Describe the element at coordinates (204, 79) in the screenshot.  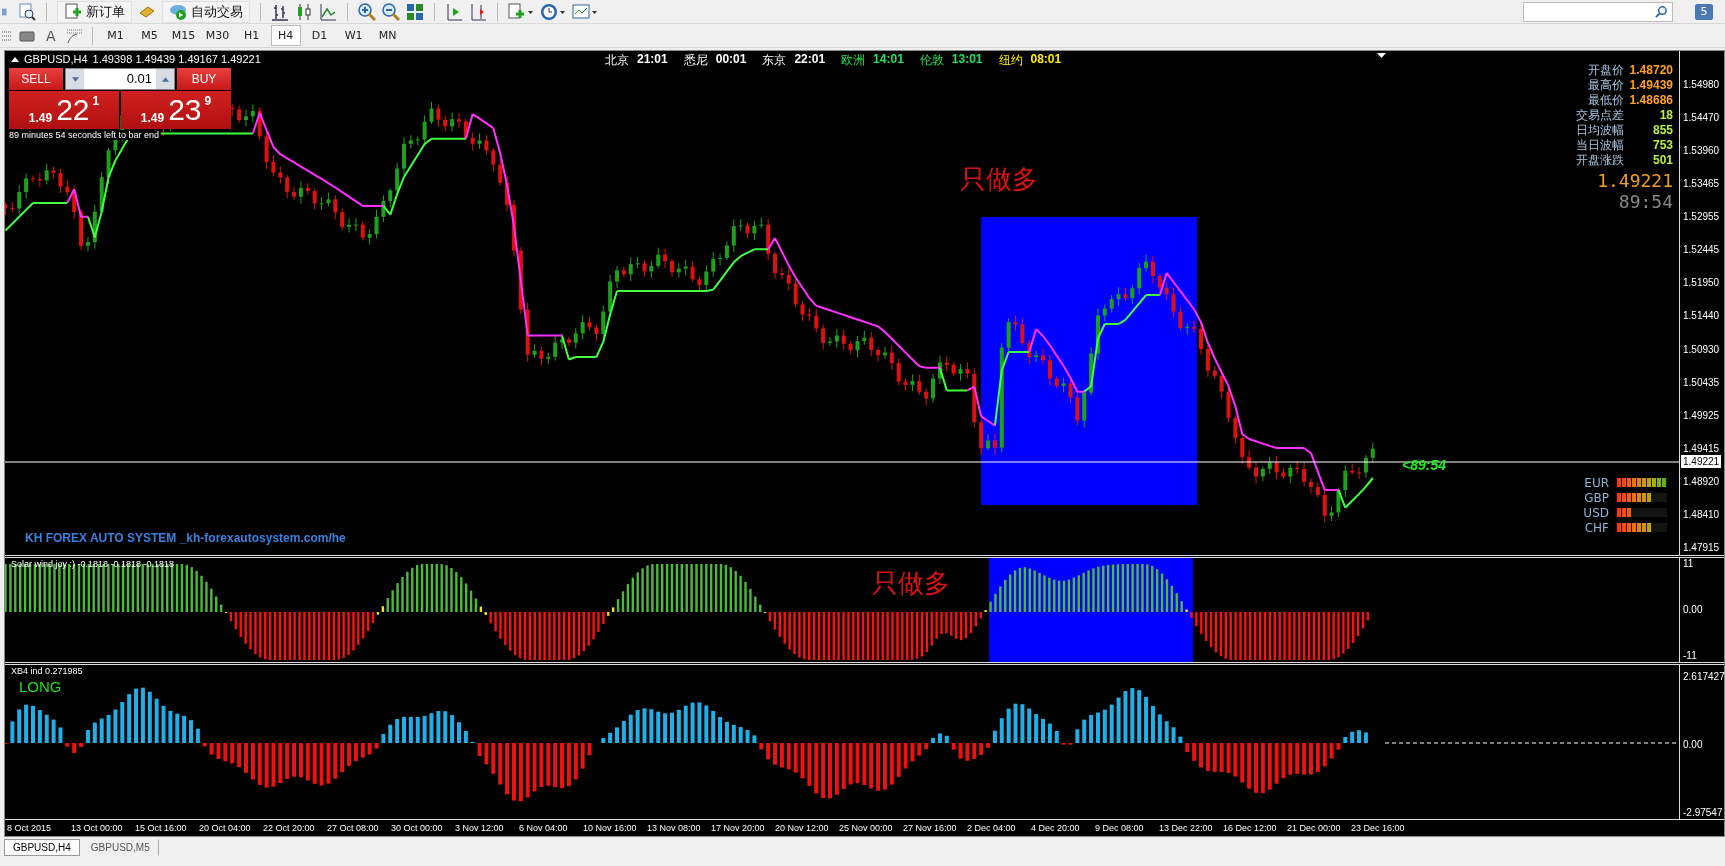
I see `buy-button: BUY` at that location.